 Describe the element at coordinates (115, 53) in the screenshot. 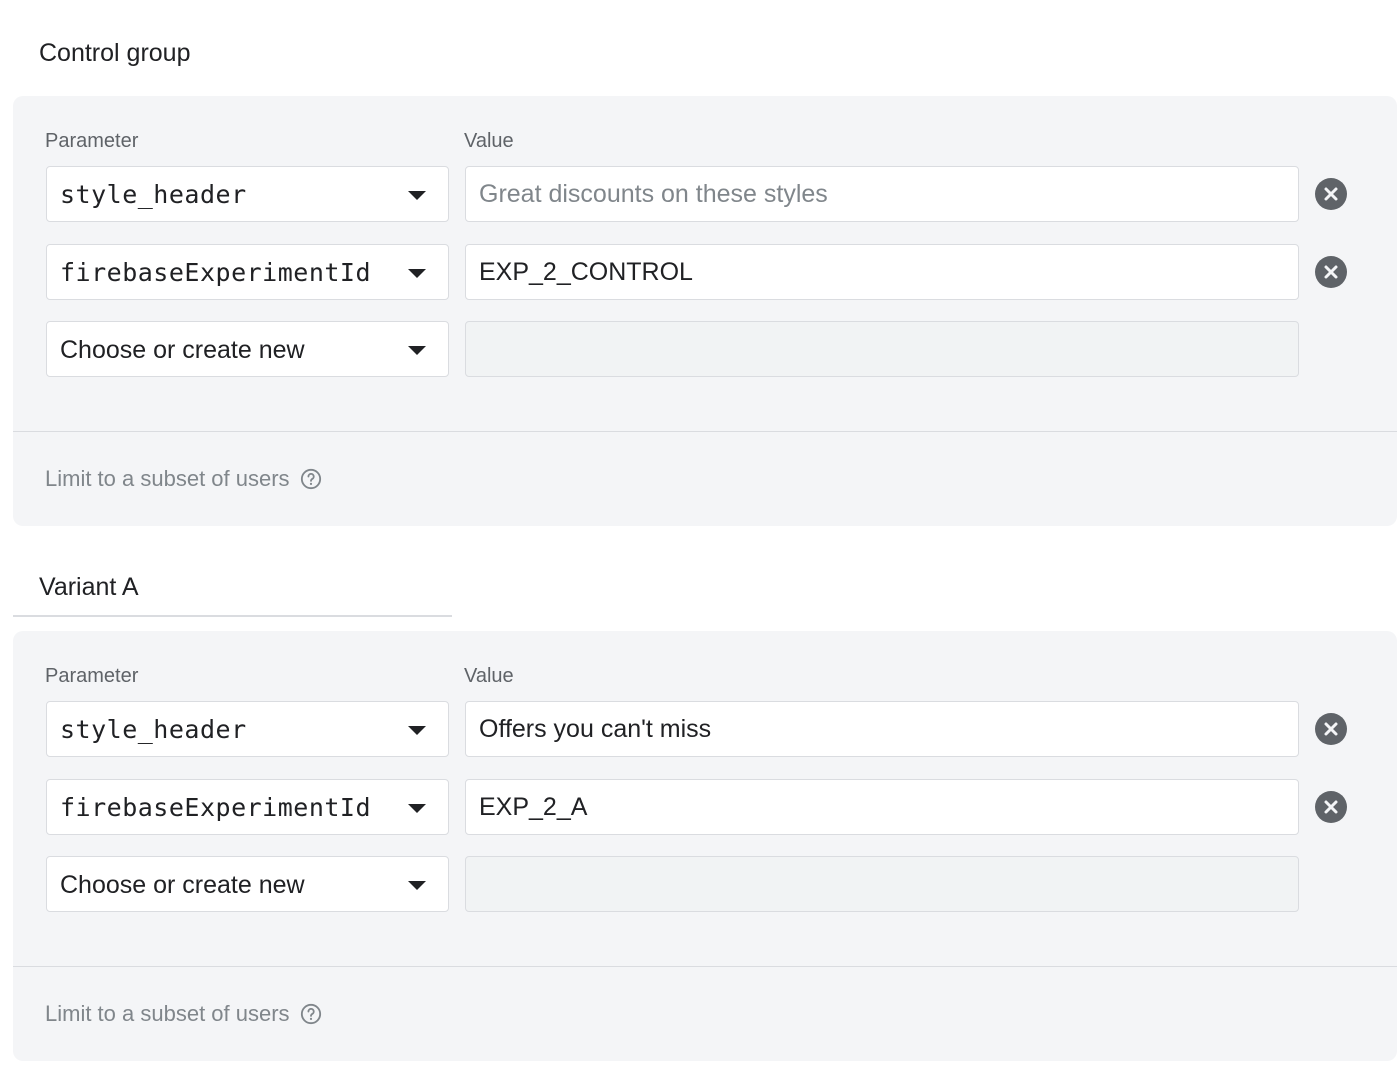

I see `control-group-title: Control group` at that location.